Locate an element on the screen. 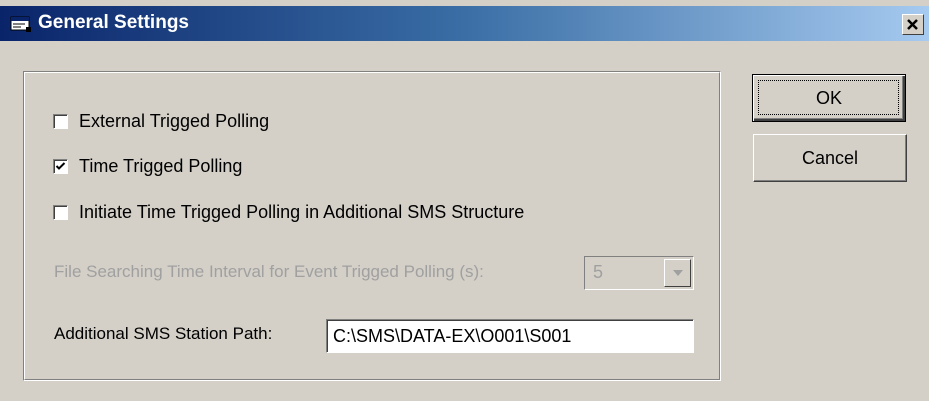 The width and height of the screenshot is (929, 401). time-polling-checkbox is located at coordinates (60, 166).